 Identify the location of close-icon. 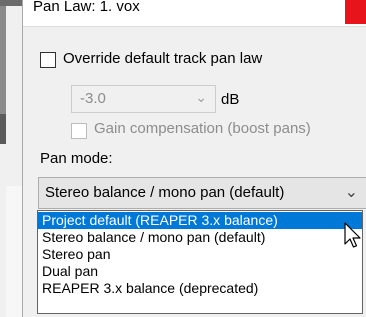
(355, 12).